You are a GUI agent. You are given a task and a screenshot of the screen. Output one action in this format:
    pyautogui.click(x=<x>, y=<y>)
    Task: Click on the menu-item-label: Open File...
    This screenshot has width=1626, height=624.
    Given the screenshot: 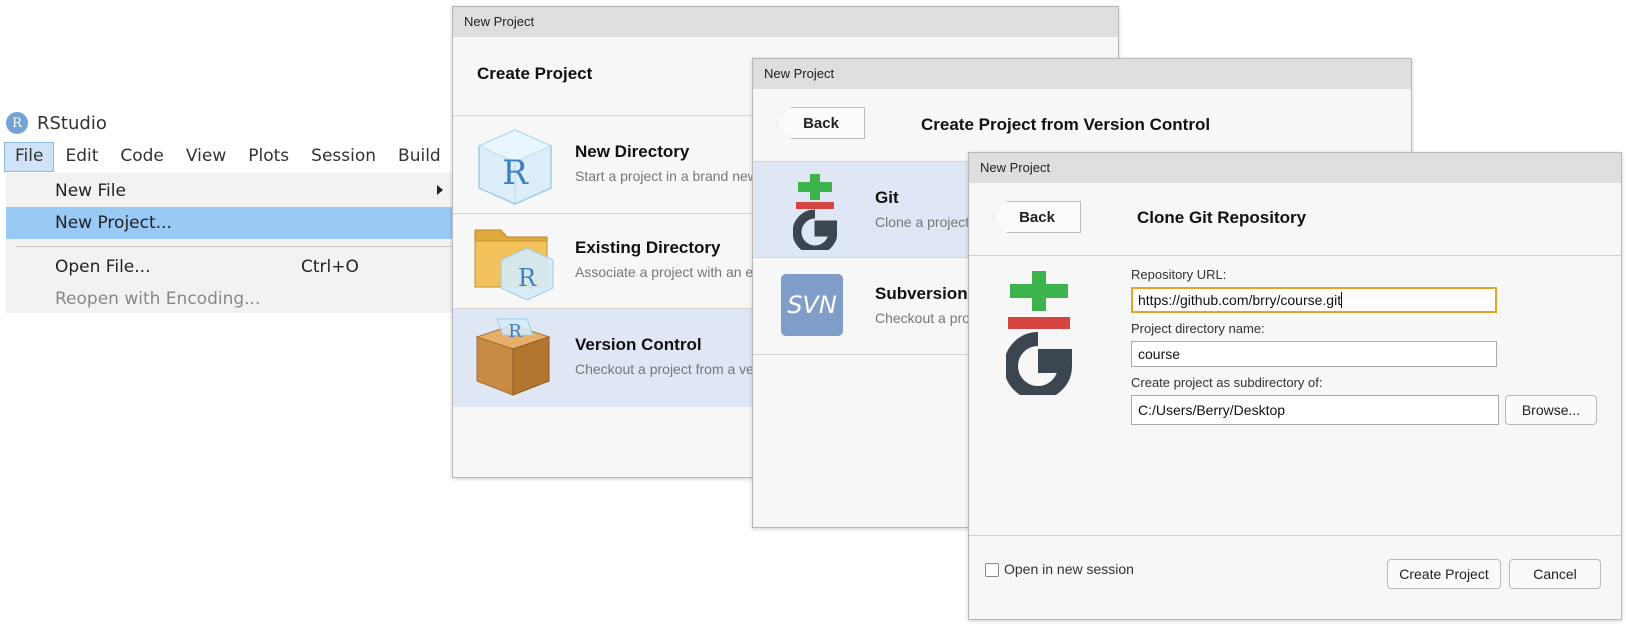 What is the action you would take?
    pyautogui.click(x=103, y=267)
    